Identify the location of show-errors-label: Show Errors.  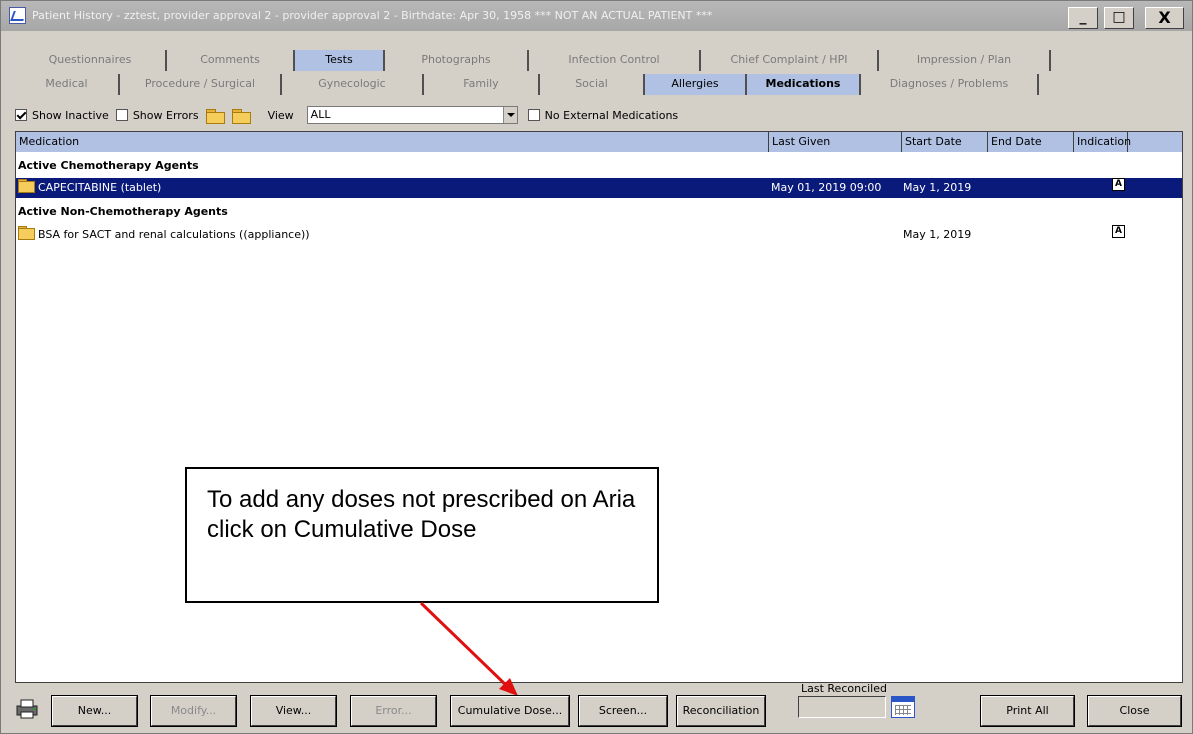
(165, 115).